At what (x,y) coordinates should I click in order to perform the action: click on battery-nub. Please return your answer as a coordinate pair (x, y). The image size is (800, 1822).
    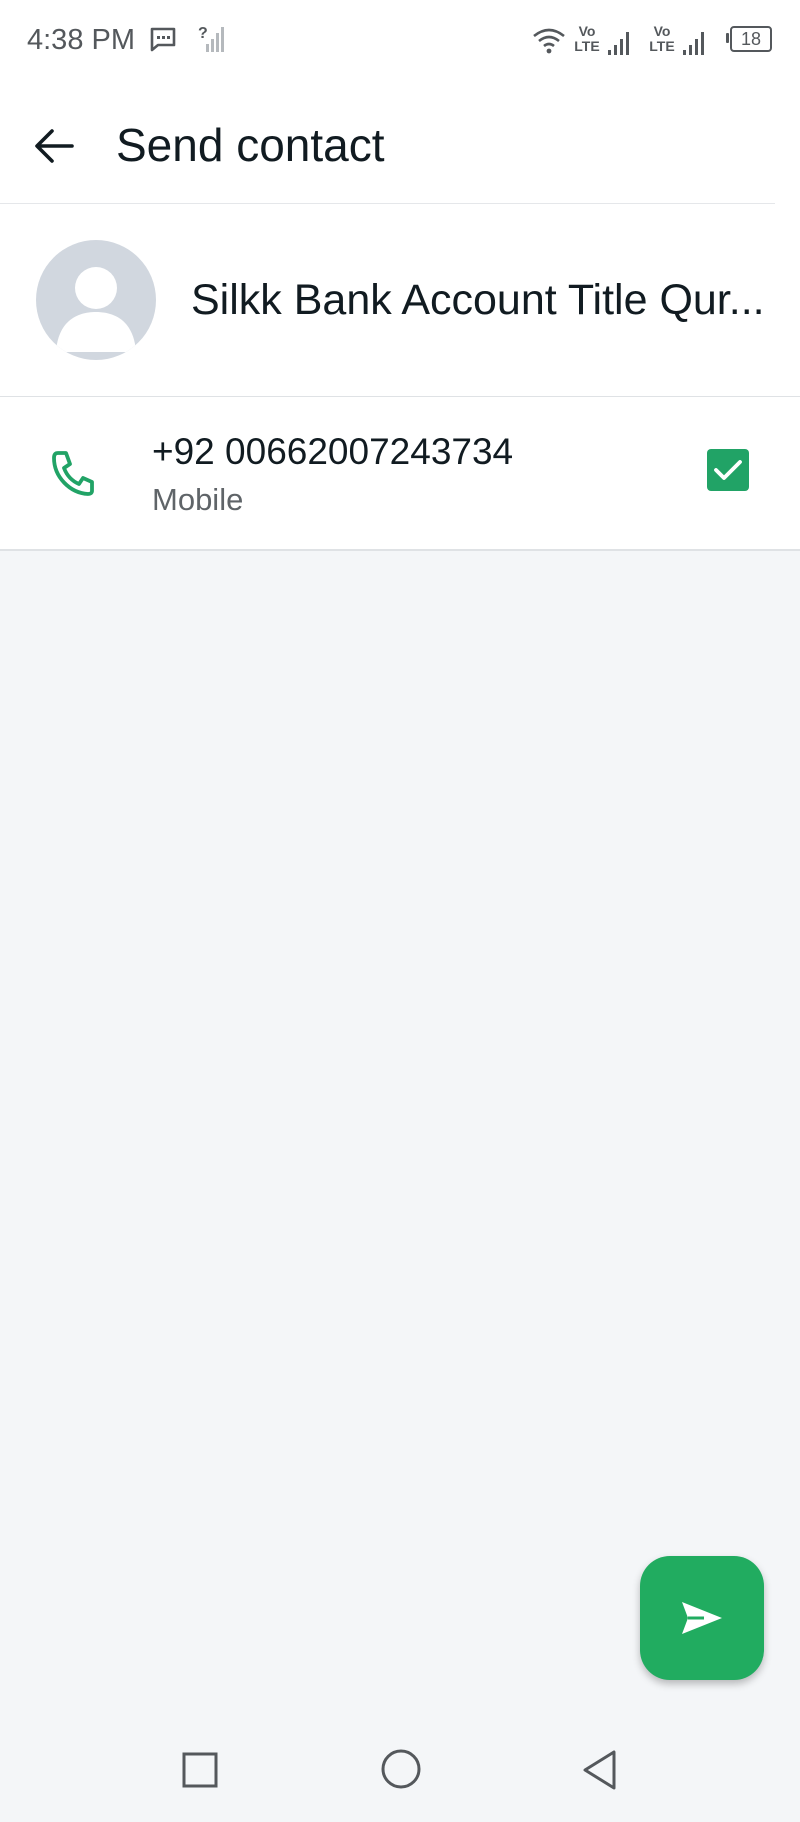
    Looking at the image, I should click on (727, 38).